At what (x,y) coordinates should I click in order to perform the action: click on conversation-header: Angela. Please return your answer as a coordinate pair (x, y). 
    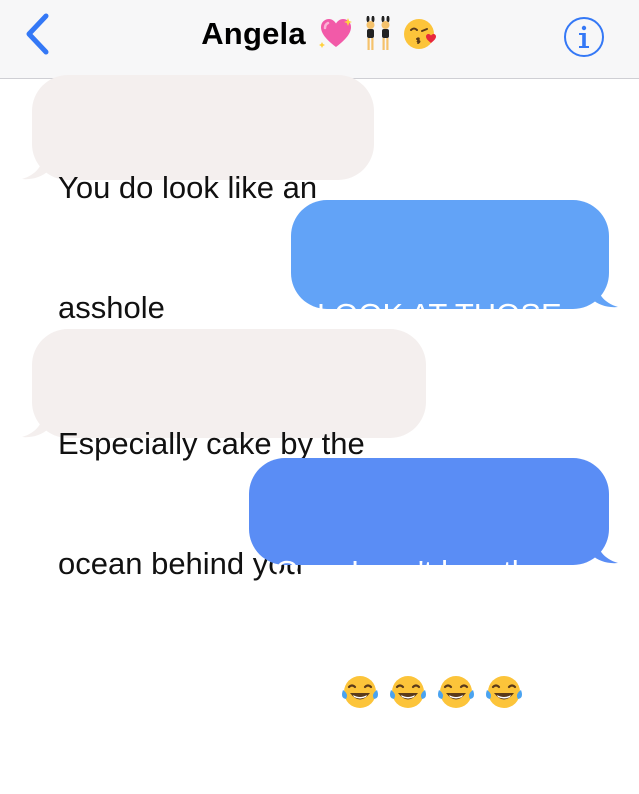
    Looking at the image, I should click on (319, 39).